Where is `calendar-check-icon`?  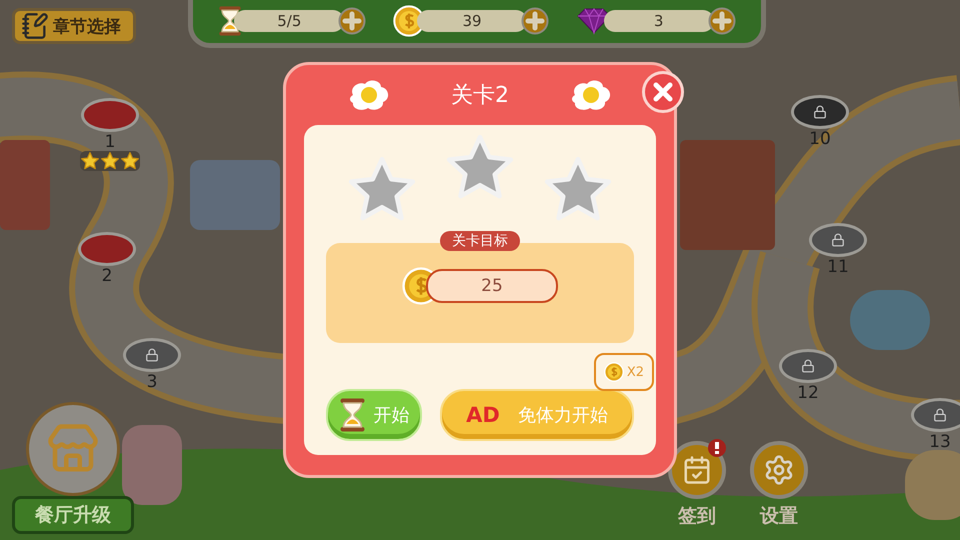
calendar-check-icon is located at coordinates (697, 470).